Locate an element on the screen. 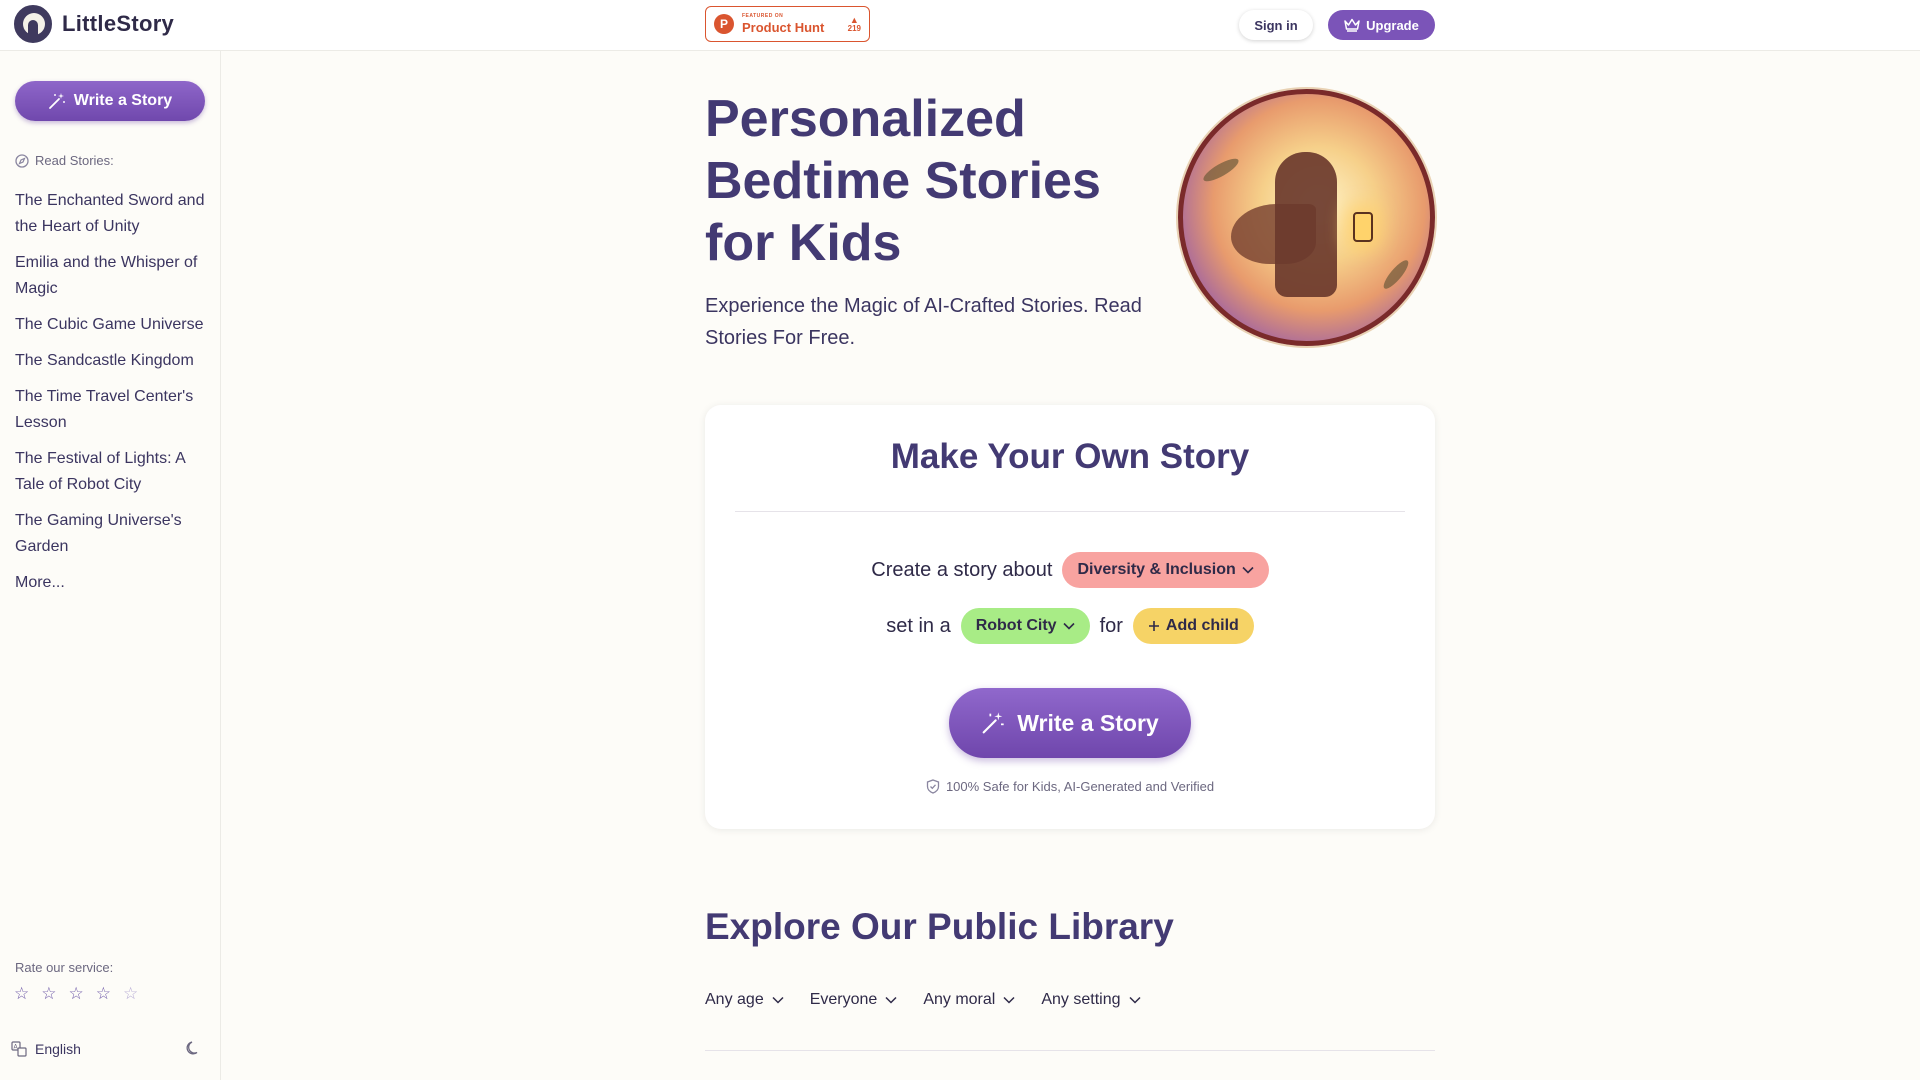  write-story-label: Write a Story is located at coordinates (1088, 722).